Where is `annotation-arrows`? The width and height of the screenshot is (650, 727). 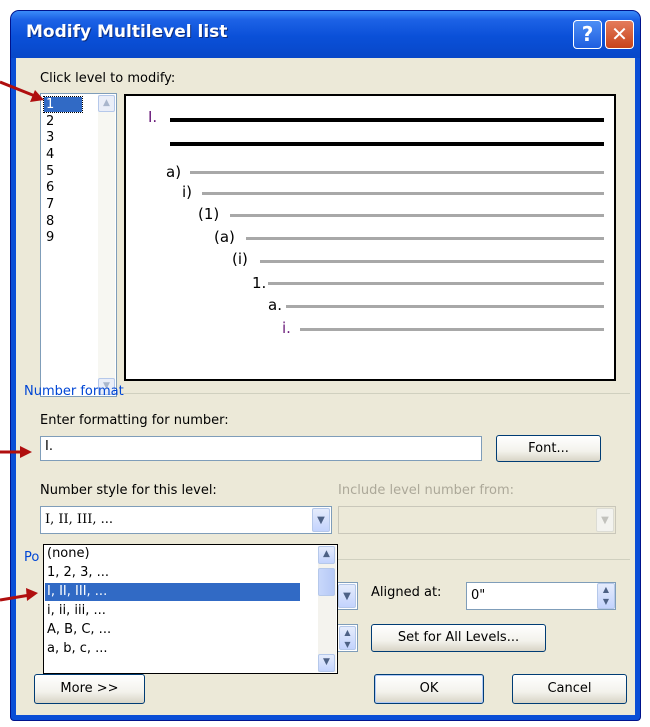
annotation-arrows is located at coordinates (22, 341).